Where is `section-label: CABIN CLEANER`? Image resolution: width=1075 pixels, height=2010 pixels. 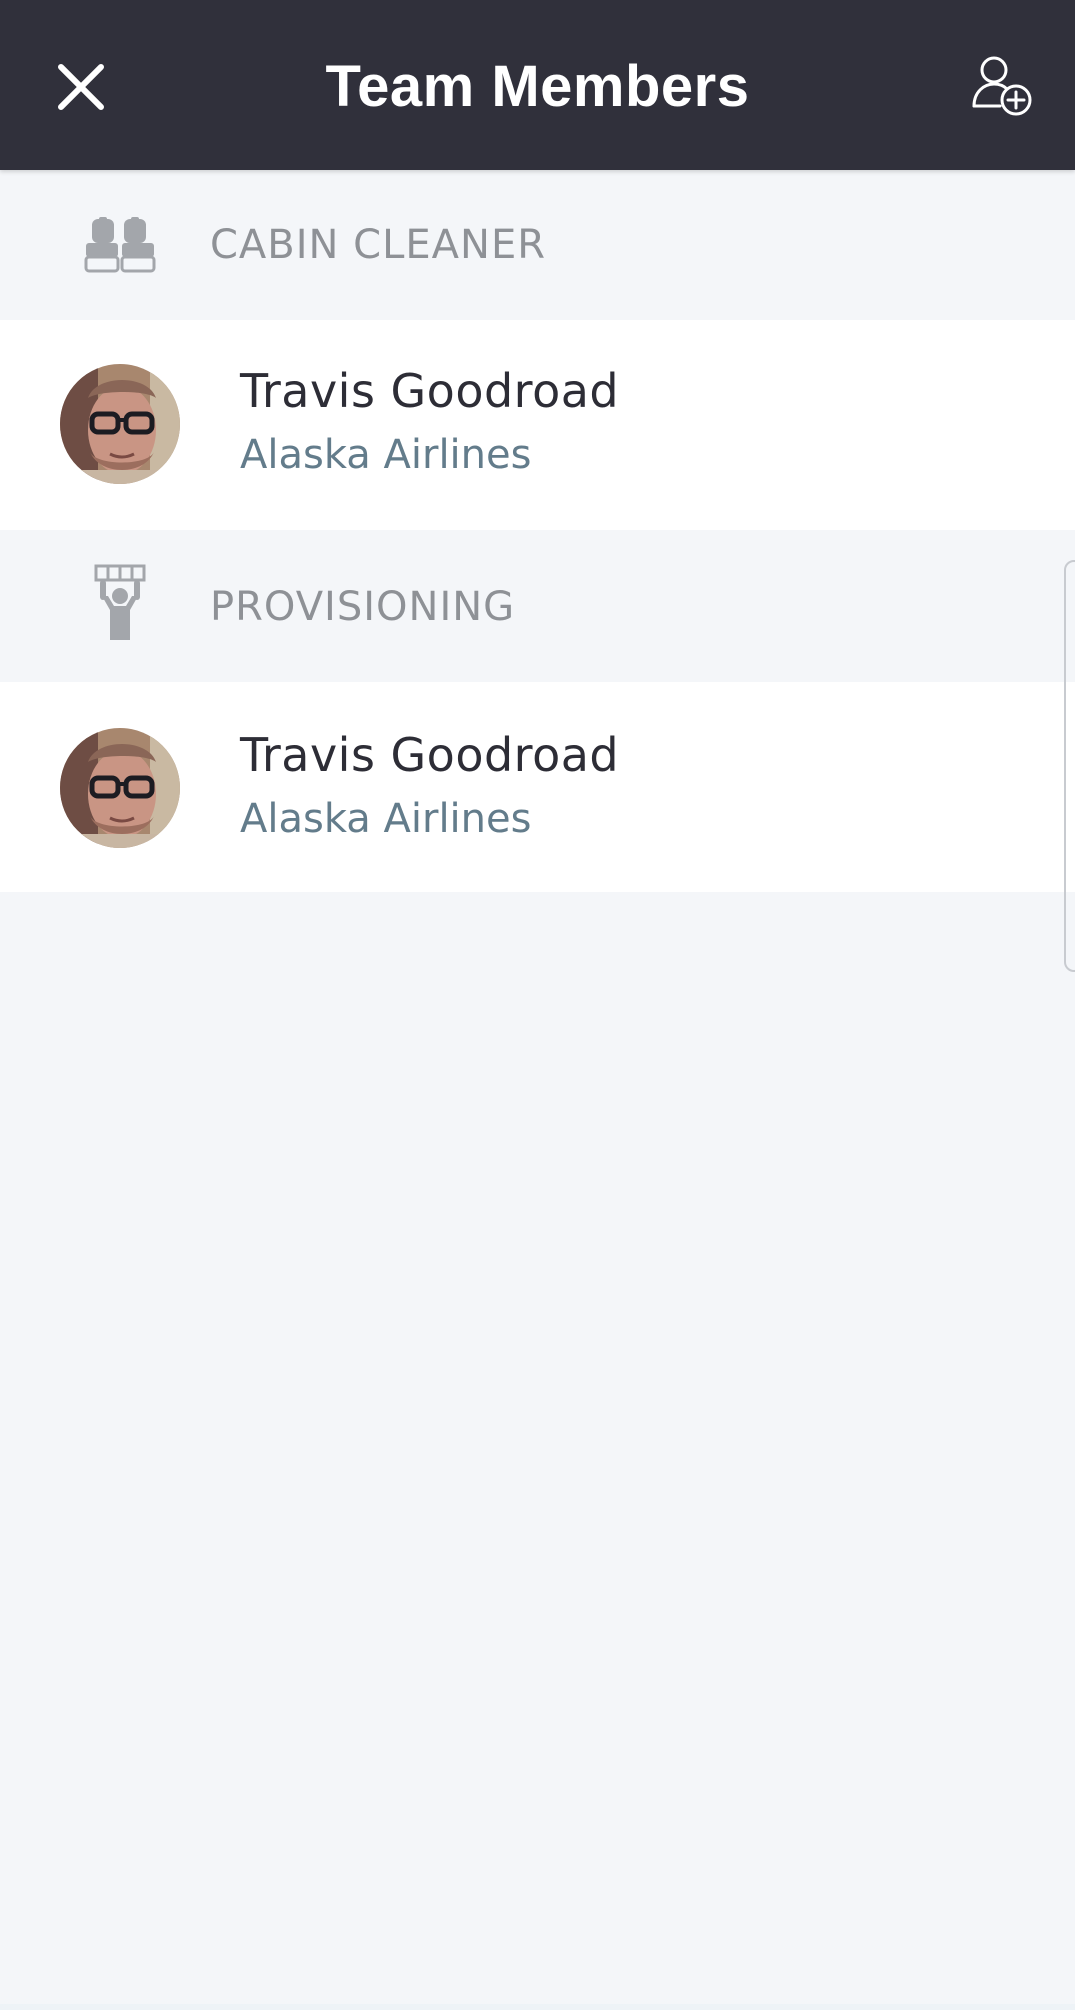
section-label: CABIN CLEANER is located at coordinates (378, 245).